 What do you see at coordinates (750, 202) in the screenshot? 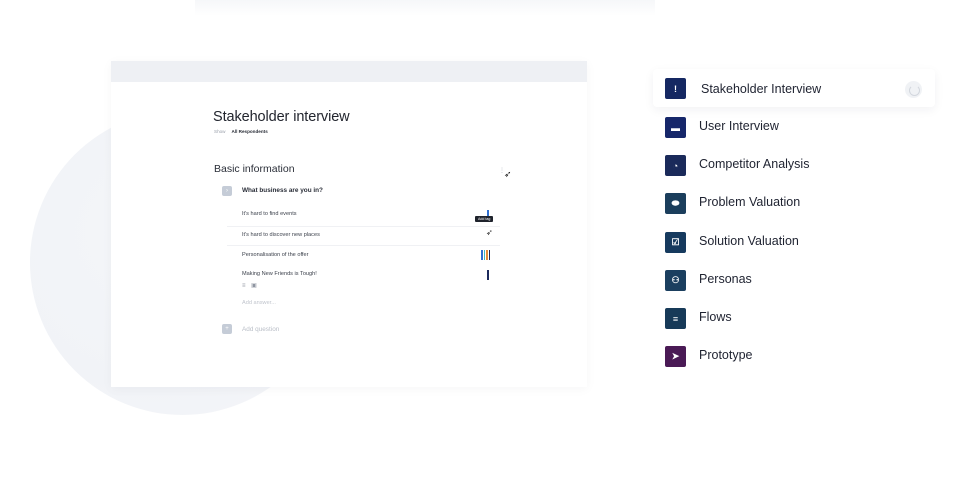
I see `menu-item-label: Problem Valuation` at bounding box center [750, 202].